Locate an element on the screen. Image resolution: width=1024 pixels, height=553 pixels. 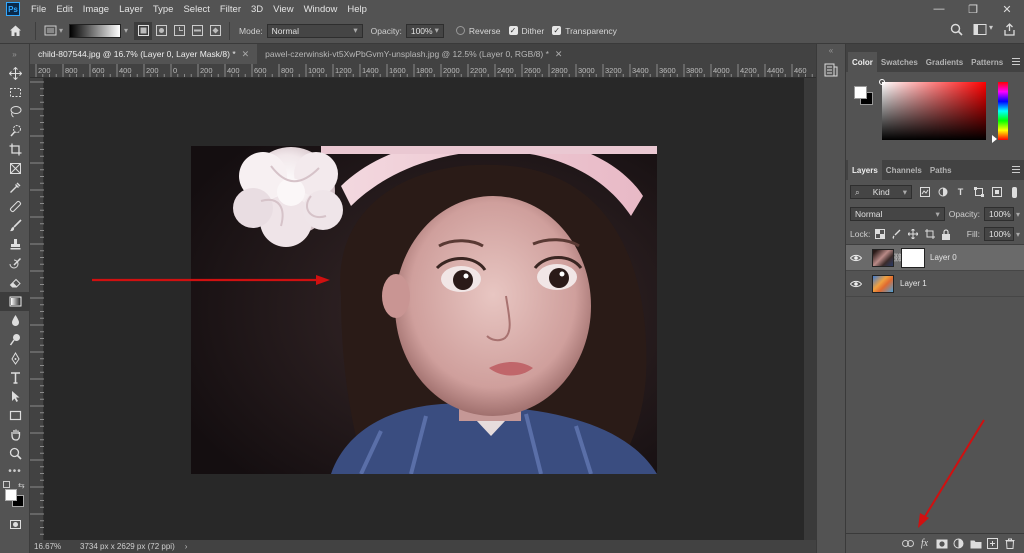
lock-transparent-icon is located at coordinates (880, 234).